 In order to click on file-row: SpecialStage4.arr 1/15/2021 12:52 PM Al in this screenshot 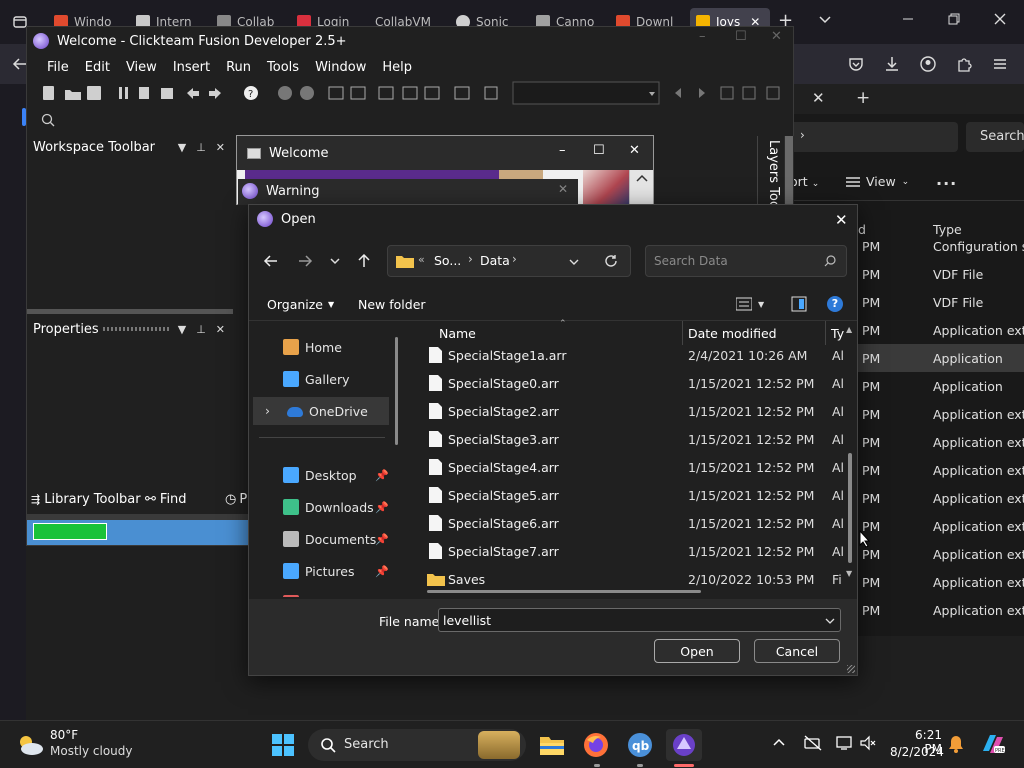, I will do `click(637, 467)`.